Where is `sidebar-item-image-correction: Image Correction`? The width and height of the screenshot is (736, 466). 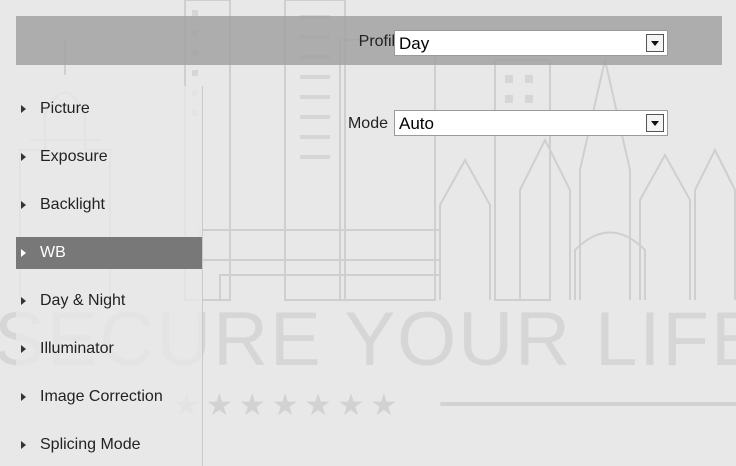 sidebar-item-image-correction: Image Correction is located at coordinates (109, 397).